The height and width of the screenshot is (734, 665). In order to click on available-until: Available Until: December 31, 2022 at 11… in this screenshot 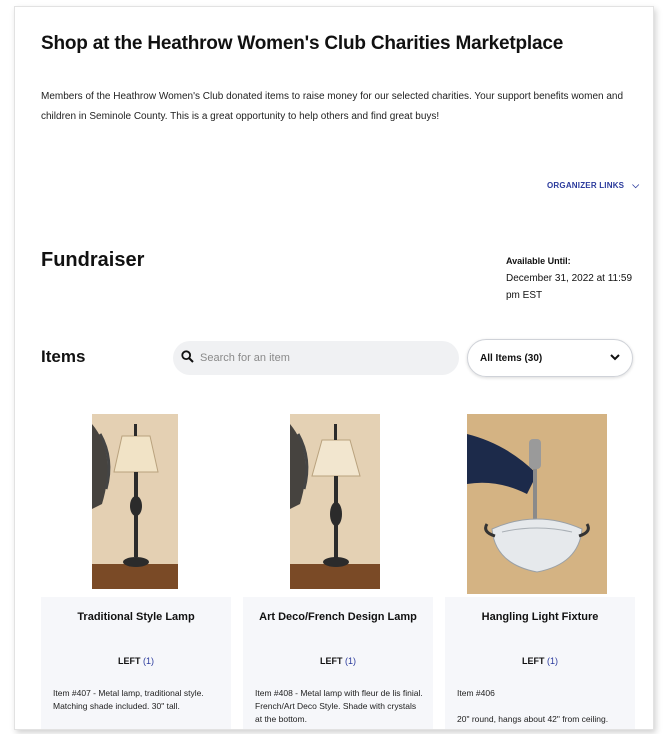, I will do `click(571, 278)`.